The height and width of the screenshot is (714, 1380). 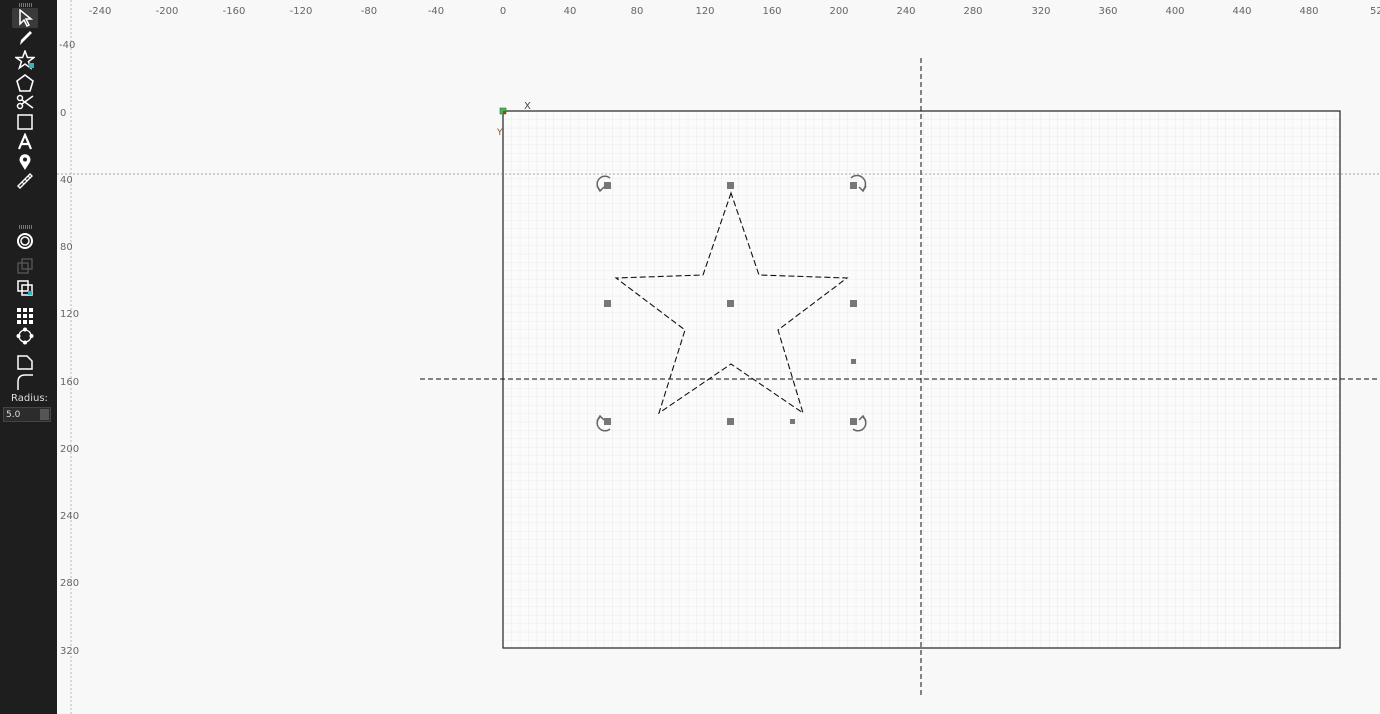 I want to click on ruler-label: 400, so click(x=1174, y=11).